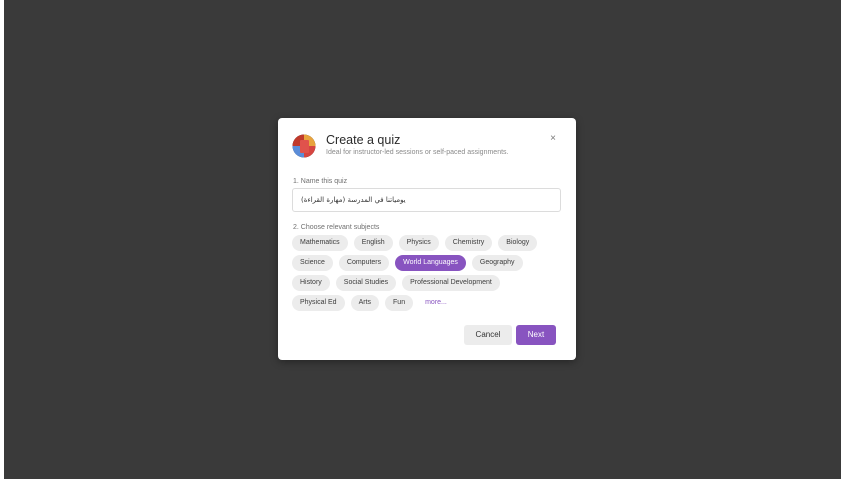  I want to click on subject-chip-professional-development: Professional Development, so click(451, 283).